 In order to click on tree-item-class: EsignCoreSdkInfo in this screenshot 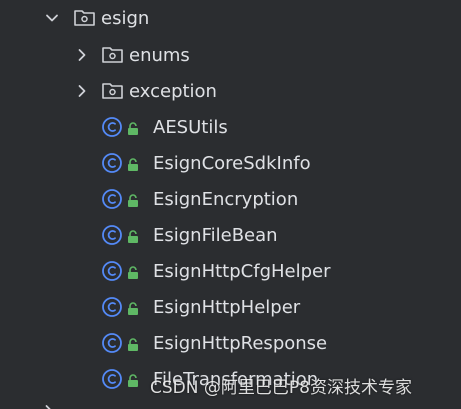, I will do `click(230, 163)`.